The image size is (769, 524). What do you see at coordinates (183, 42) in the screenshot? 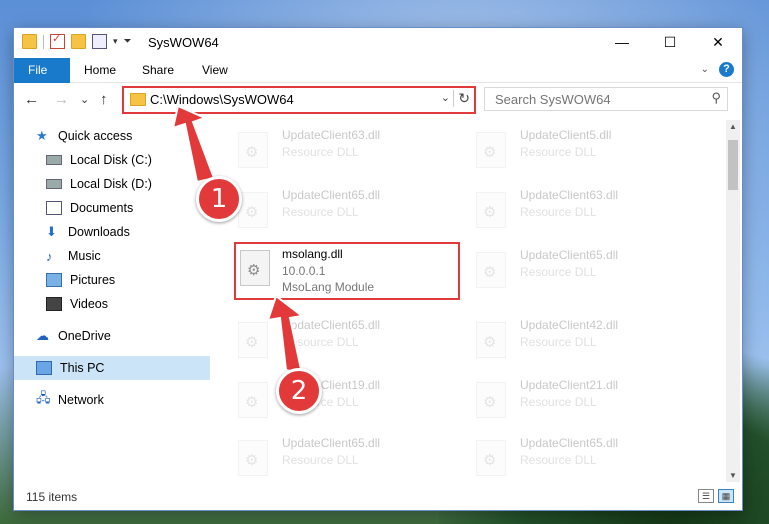
I see `window-title: SysWOW64` at bounding box center [183, 42].